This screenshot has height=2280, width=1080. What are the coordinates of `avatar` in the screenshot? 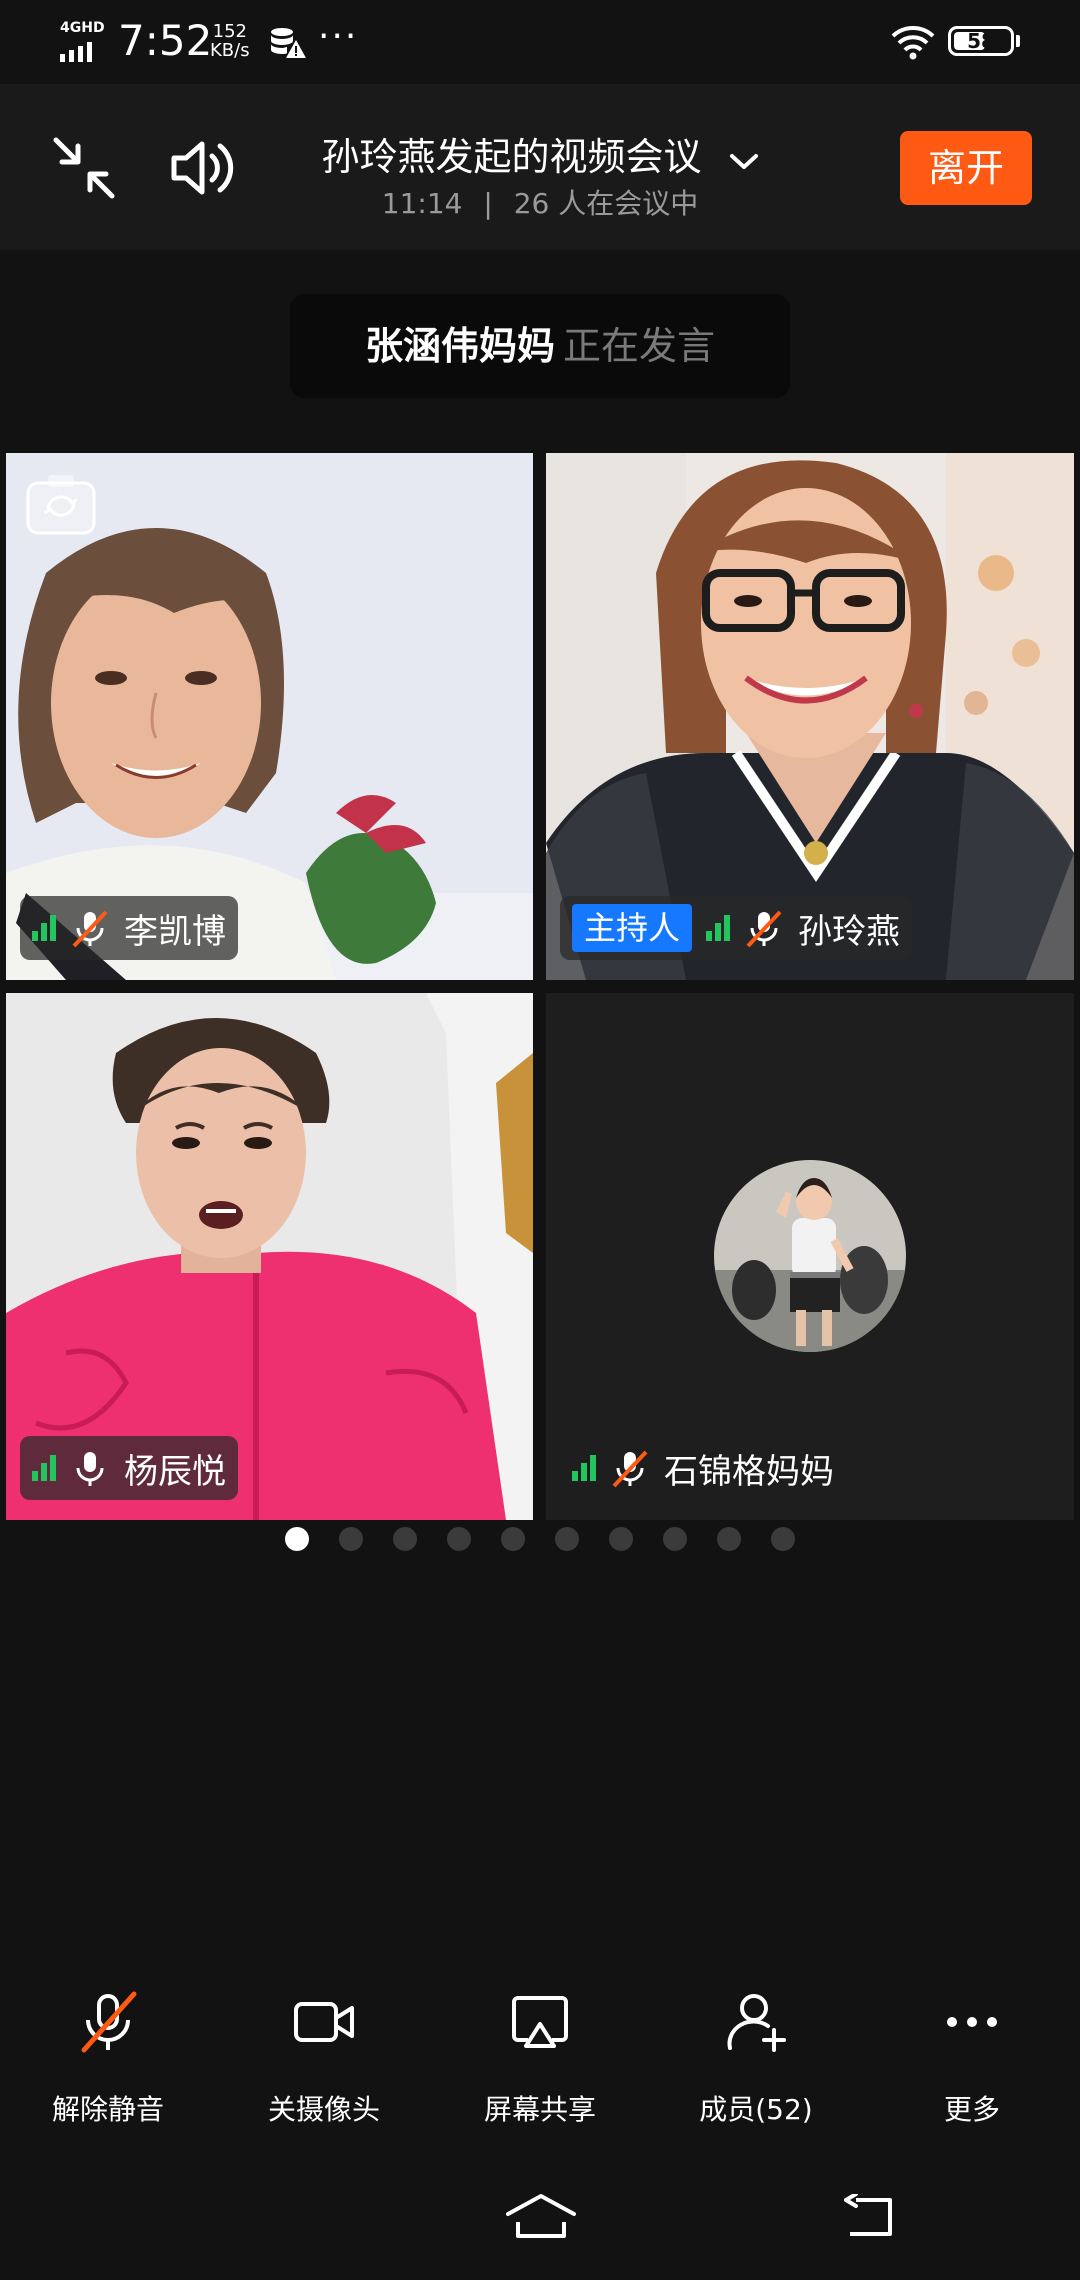 It's located at (810, 1256).